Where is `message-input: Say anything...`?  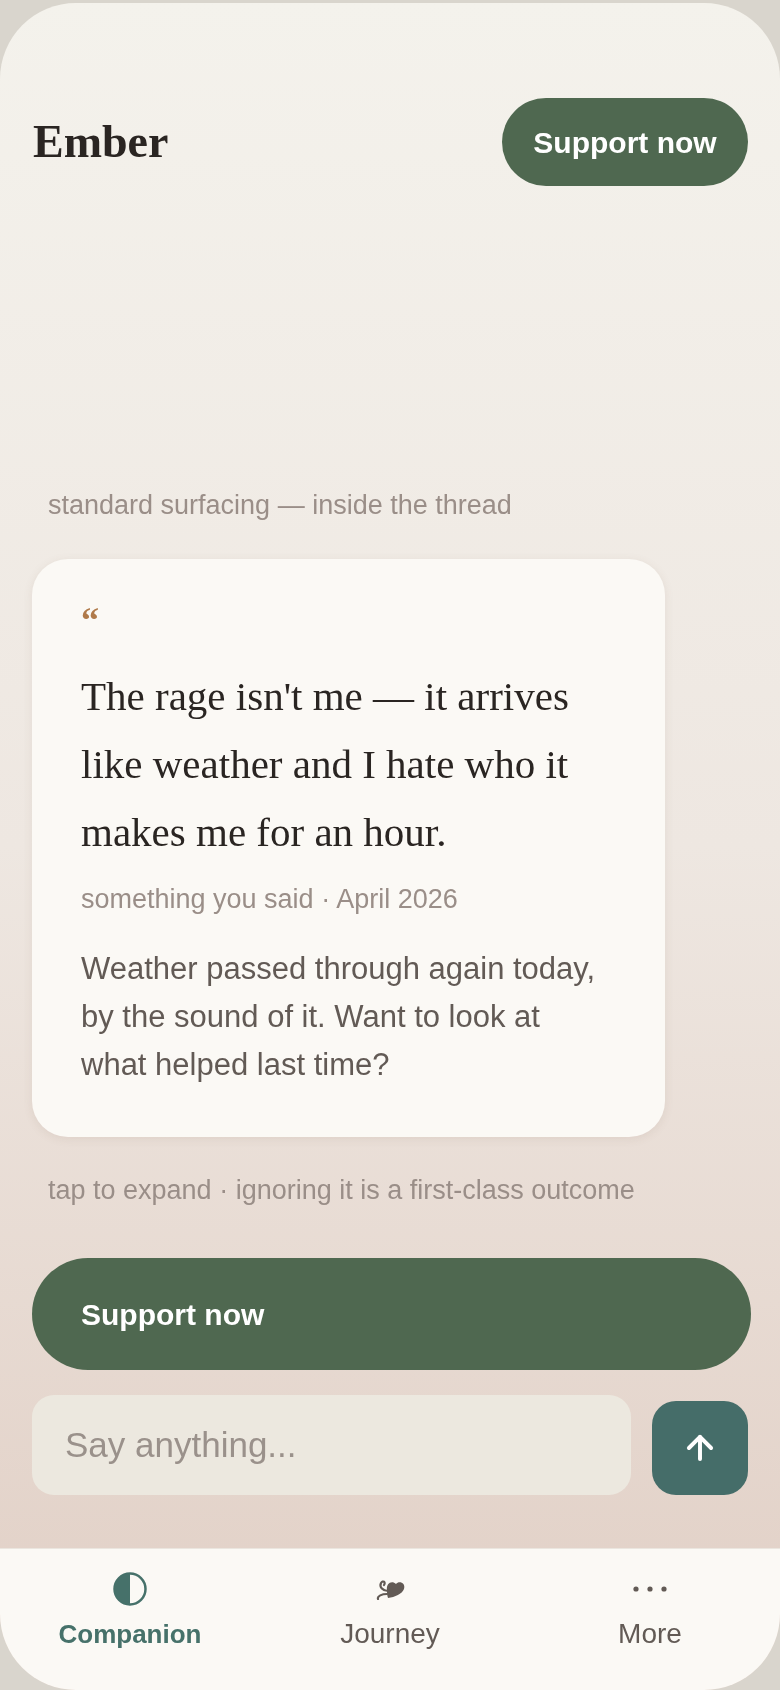 message-input: Say anything... is located at coordinates (331, 1445).